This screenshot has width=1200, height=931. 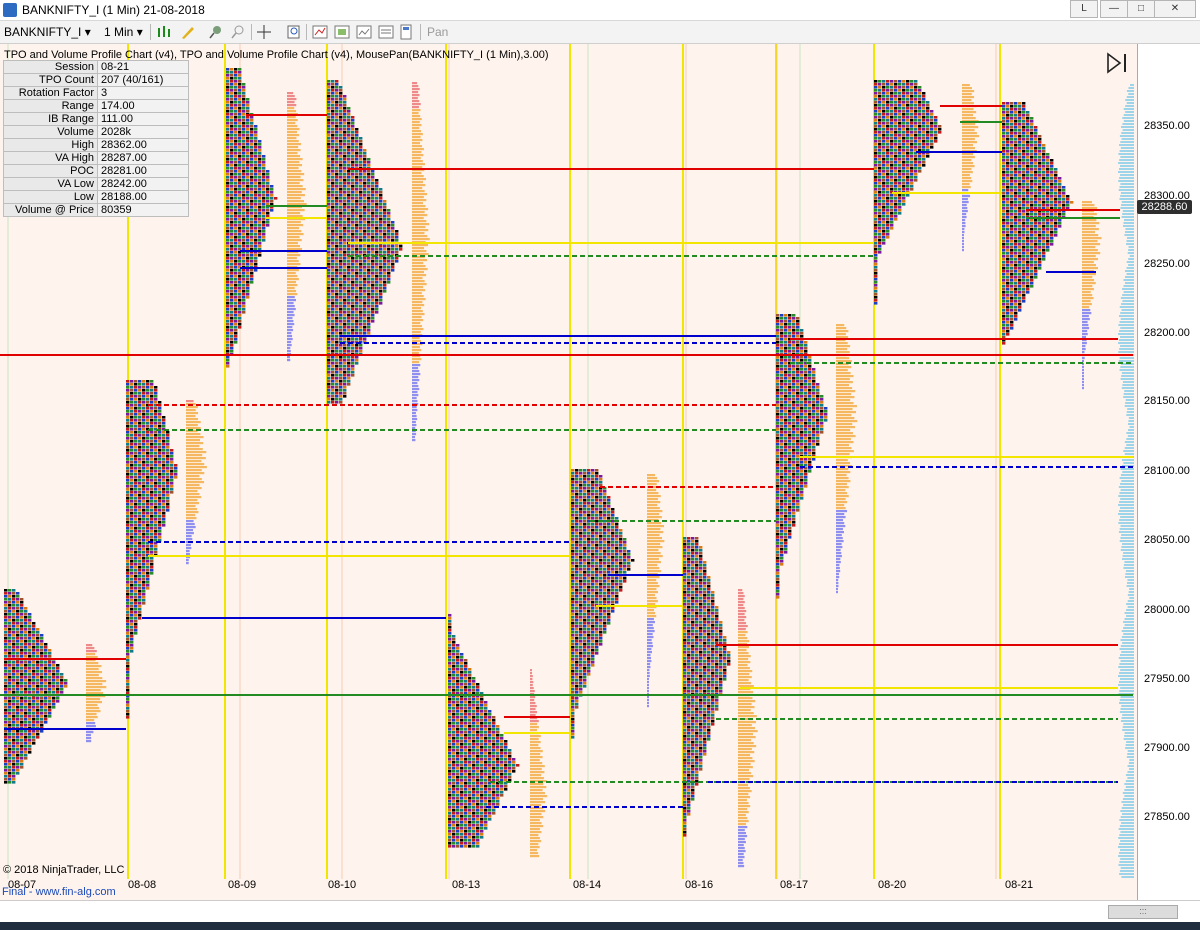 I want to click on zoom-icon, so click(x=294, y=32).